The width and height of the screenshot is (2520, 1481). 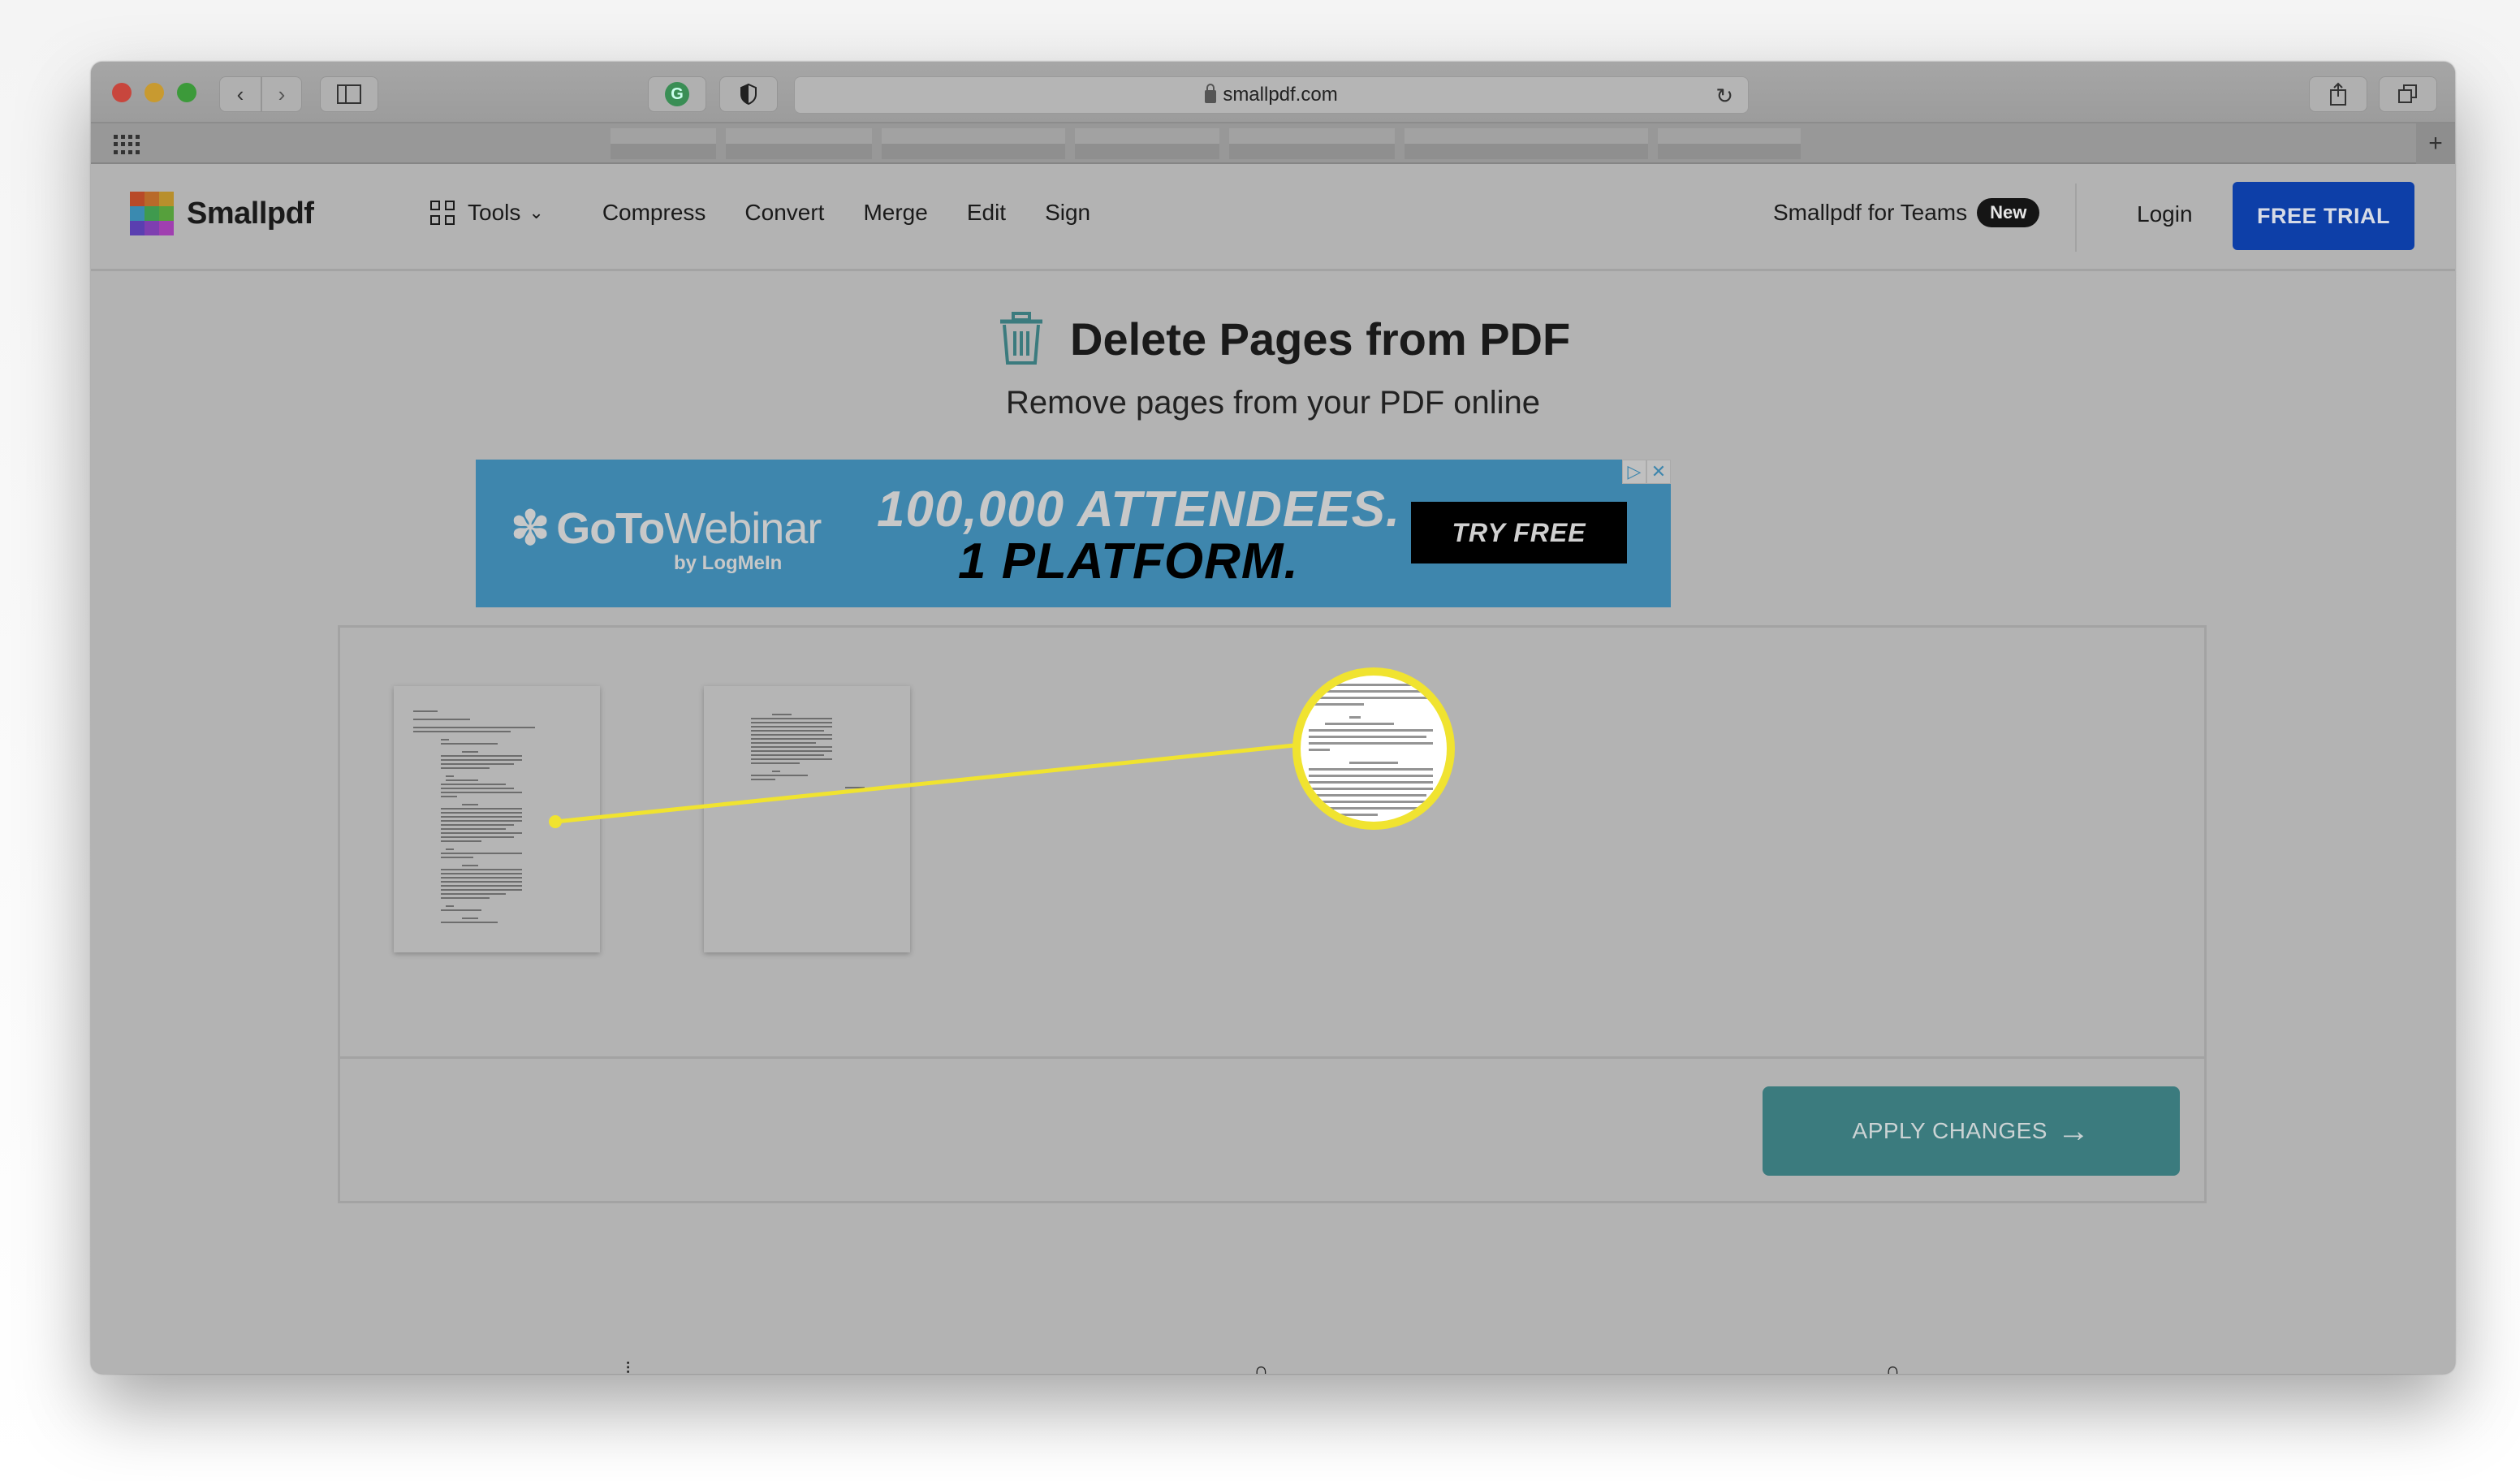 I want to click on trash-icon, so click(x=1021, y=339).